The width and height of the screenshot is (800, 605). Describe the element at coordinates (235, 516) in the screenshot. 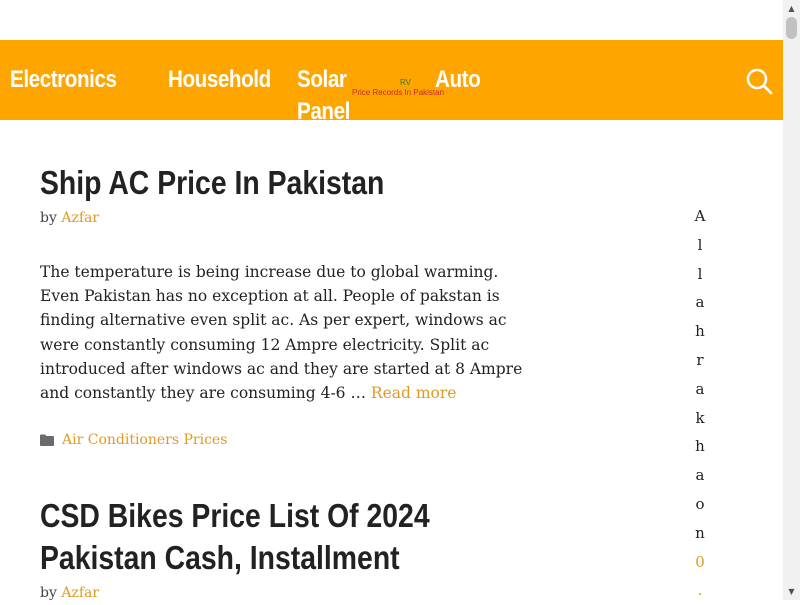

I see `post-title-line-1: CSD Bikes Price List Of 2024` at that location.